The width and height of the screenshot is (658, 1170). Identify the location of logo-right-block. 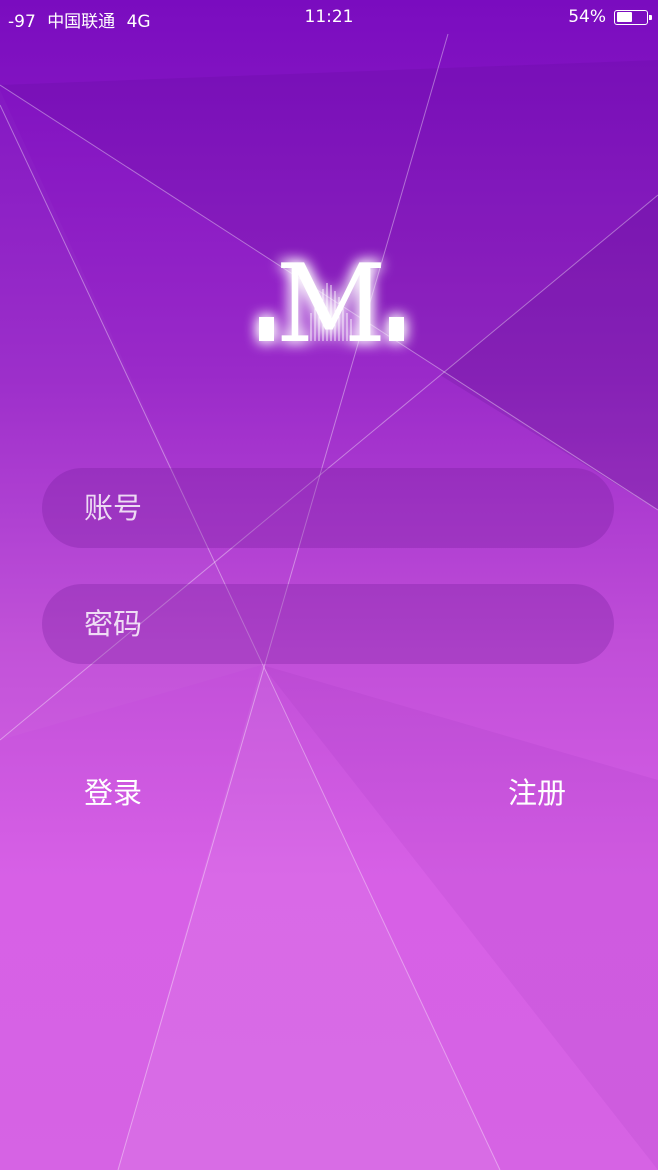
(396, 329).